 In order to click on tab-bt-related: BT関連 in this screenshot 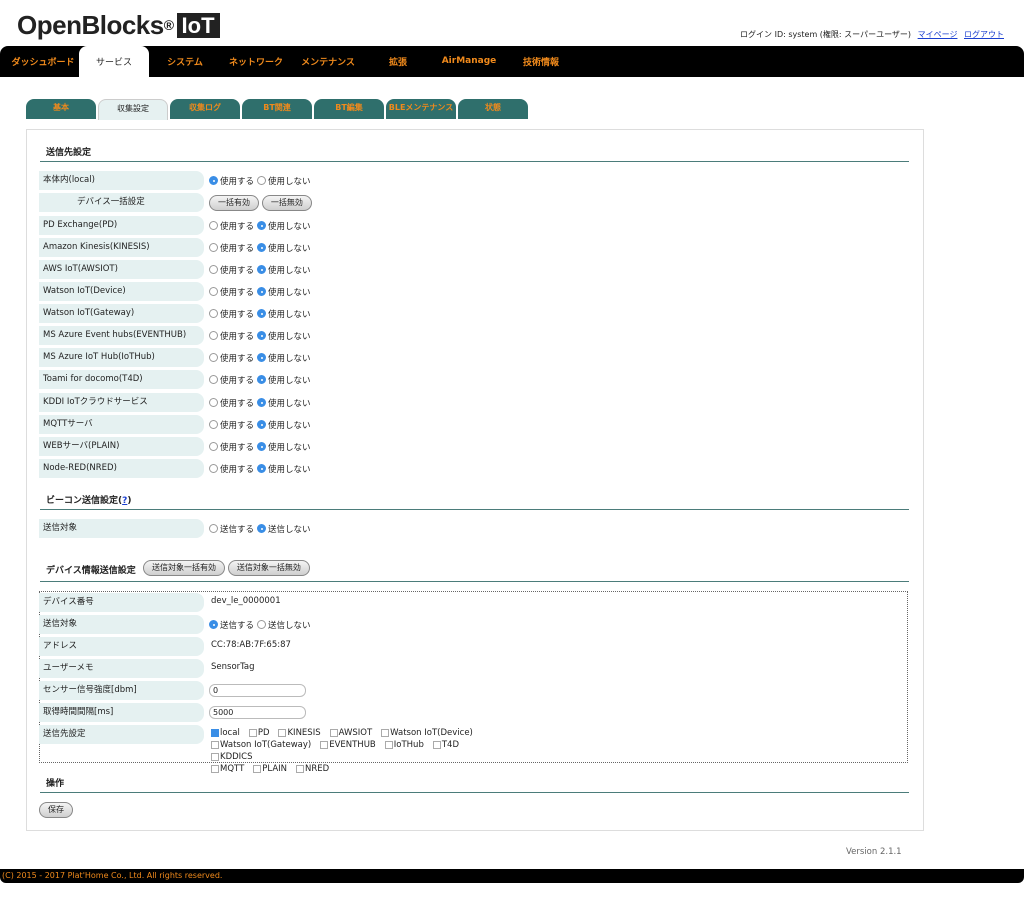, I will do `click(277, 109)`.